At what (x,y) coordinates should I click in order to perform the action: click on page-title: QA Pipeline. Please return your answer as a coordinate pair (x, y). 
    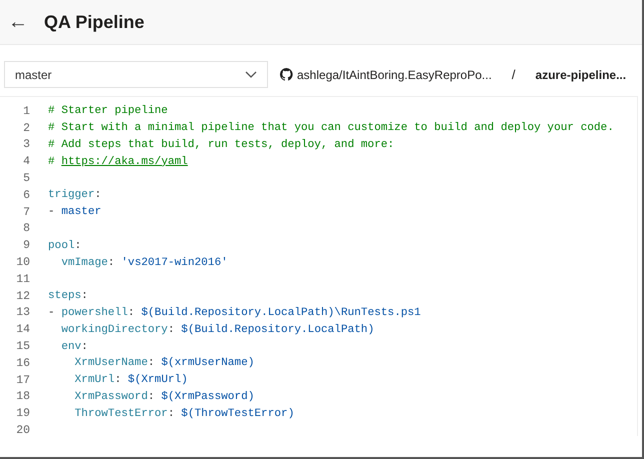
    Looking at the image, I should click on (94, 22).